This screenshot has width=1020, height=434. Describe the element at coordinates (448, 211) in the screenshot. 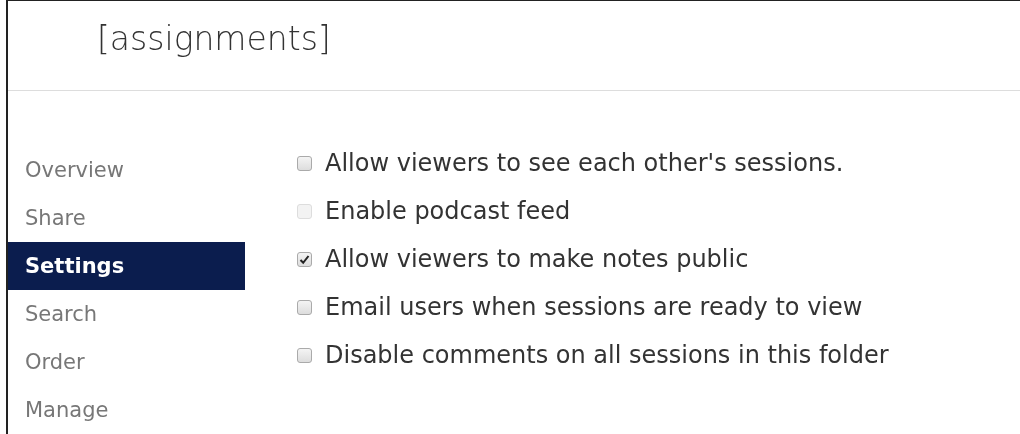

I see `checkbox-label: Enable podcast feed` at that location.